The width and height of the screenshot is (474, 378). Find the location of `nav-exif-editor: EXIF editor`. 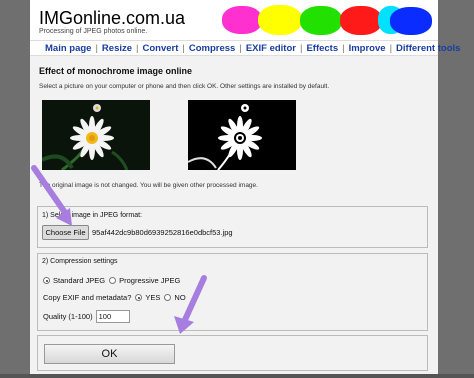

nav-exif-editor: EXIF editor is located at coordinates (271, 48).